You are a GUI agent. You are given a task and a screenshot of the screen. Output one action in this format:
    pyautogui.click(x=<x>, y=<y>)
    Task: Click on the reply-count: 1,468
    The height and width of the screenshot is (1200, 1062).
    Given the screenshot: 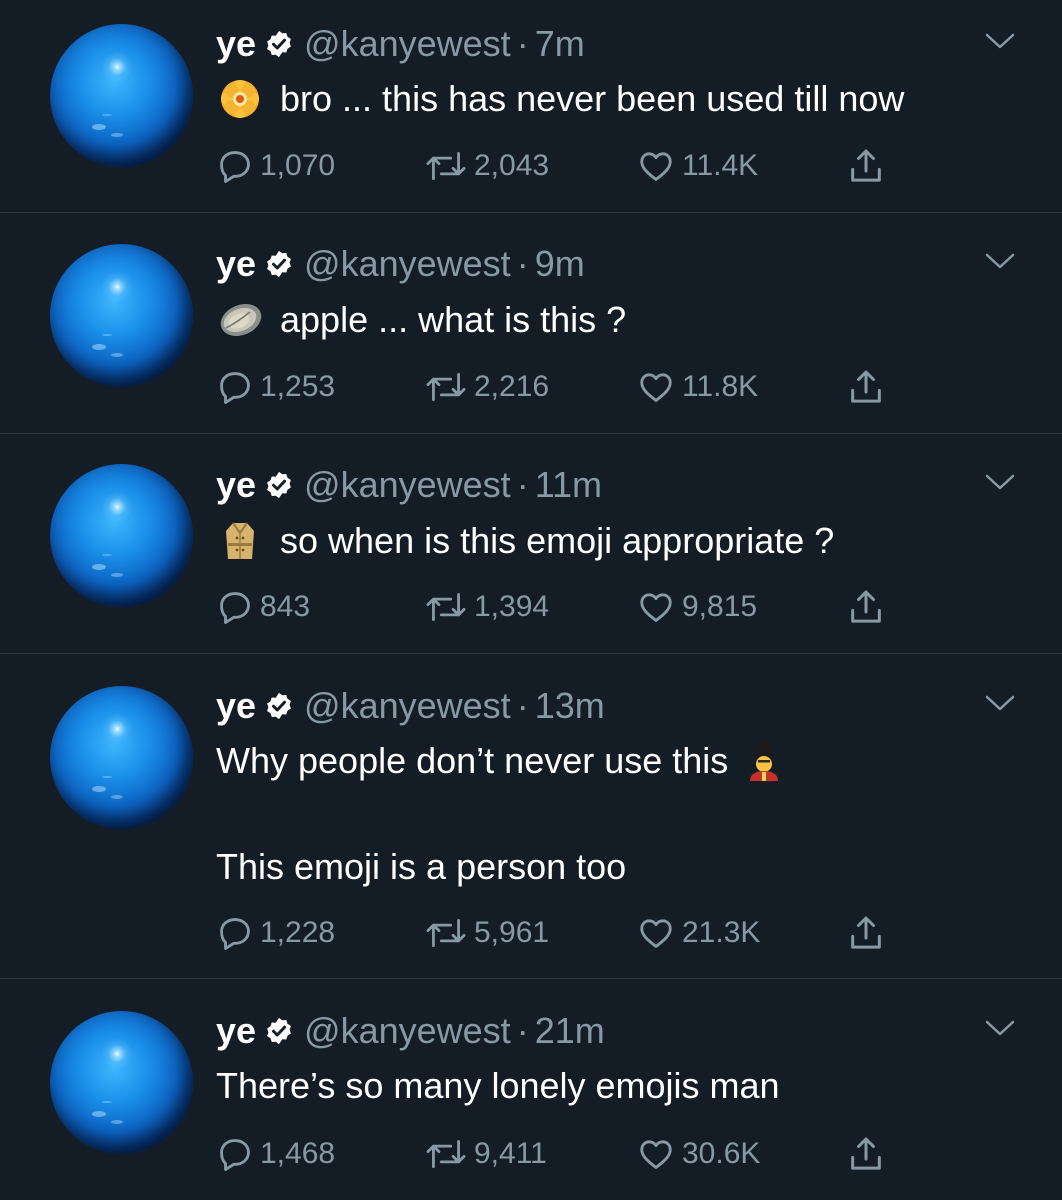 What is the action you would take?
    pyautogui.click(x=298, y=1153)
    